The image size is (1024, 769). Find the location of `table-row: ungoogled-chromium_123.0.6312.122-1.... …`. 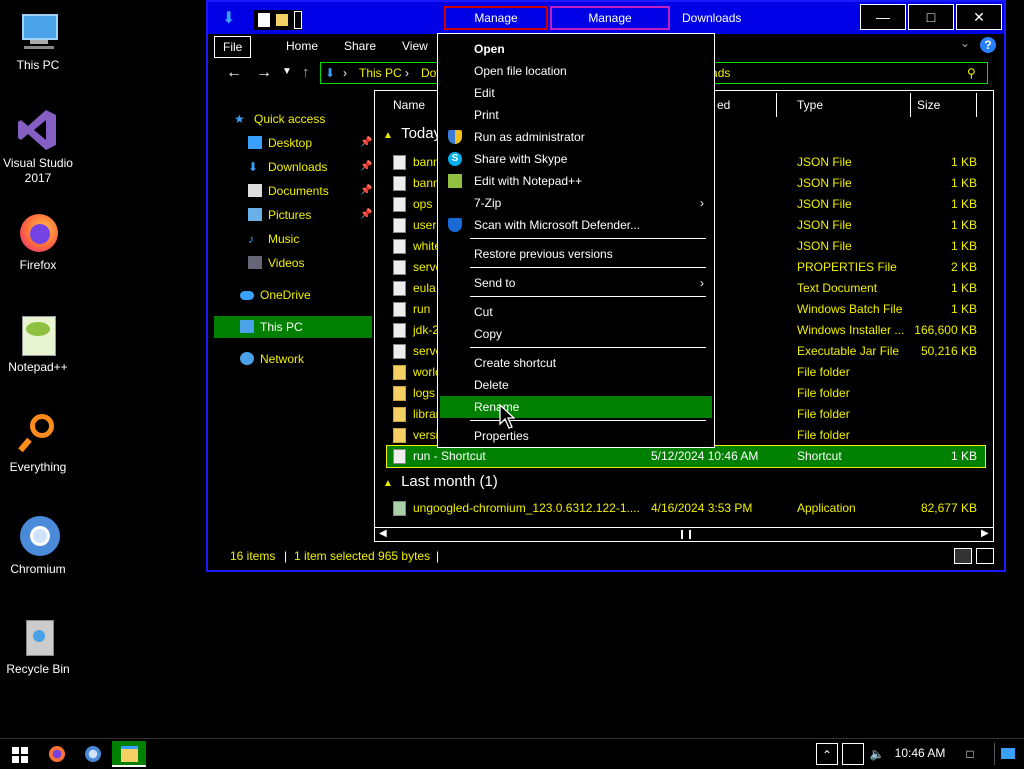

table-row: ungoogled-chromium_123.0.6312.122-1.... … is located at coordinates (686, 508).